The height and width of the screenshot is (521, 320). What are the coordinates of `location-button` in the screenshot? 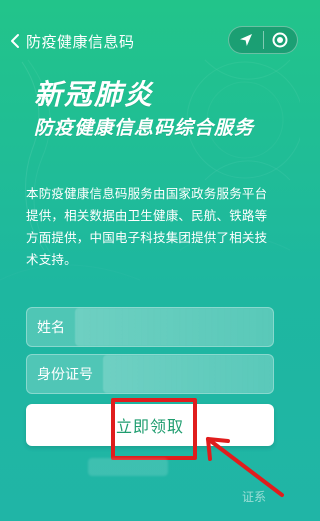 It's located at (246, 40).